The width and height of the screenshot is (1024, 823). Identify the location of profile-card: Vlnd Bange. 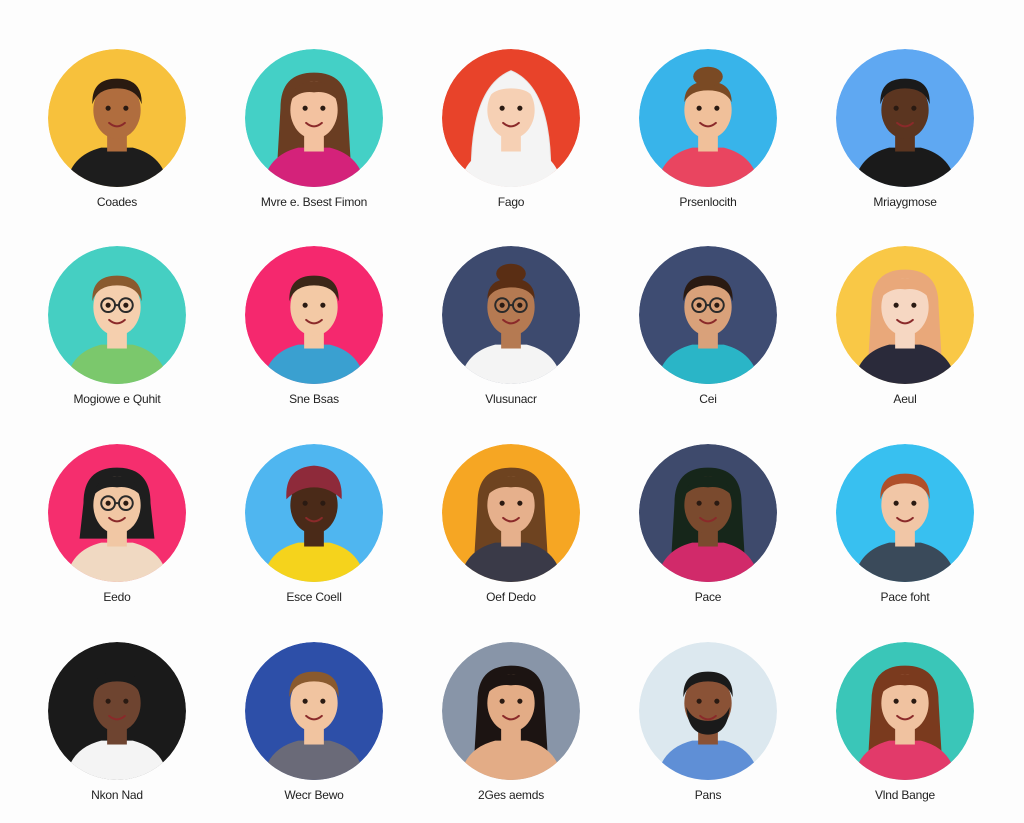
(905, 732).